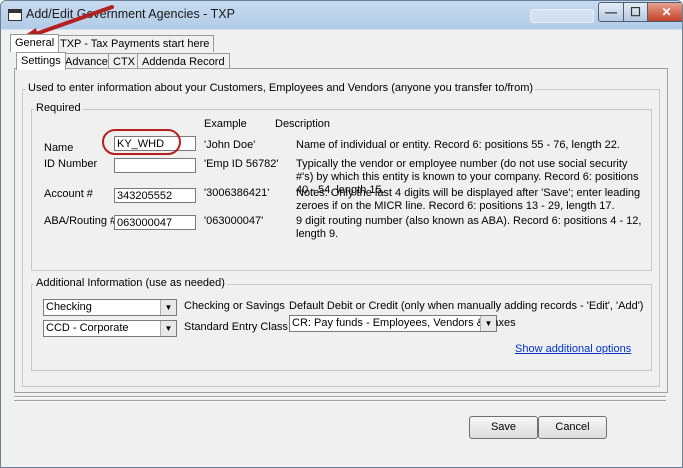 The width and height of the screenshot is (683, 468). What do you see at coordinates (41, 61) in the screenshot?
I see `tab-settings: Settings` at bounding box center [41, 61].